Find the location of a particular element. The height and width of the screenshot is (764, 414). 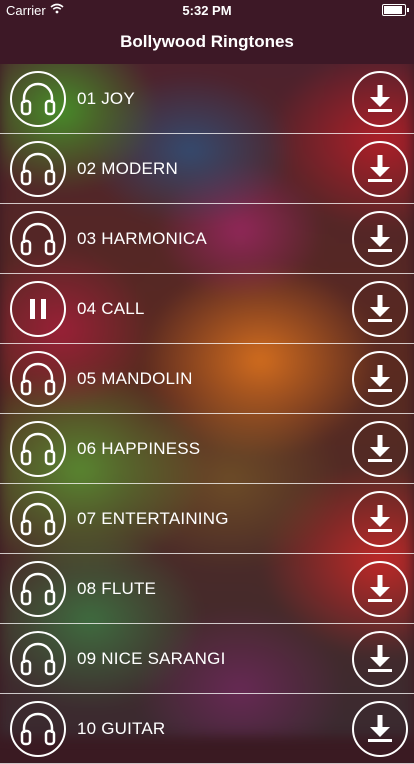

status-bar: Carrier 5:32 PM is located at coordinates (207, 10).